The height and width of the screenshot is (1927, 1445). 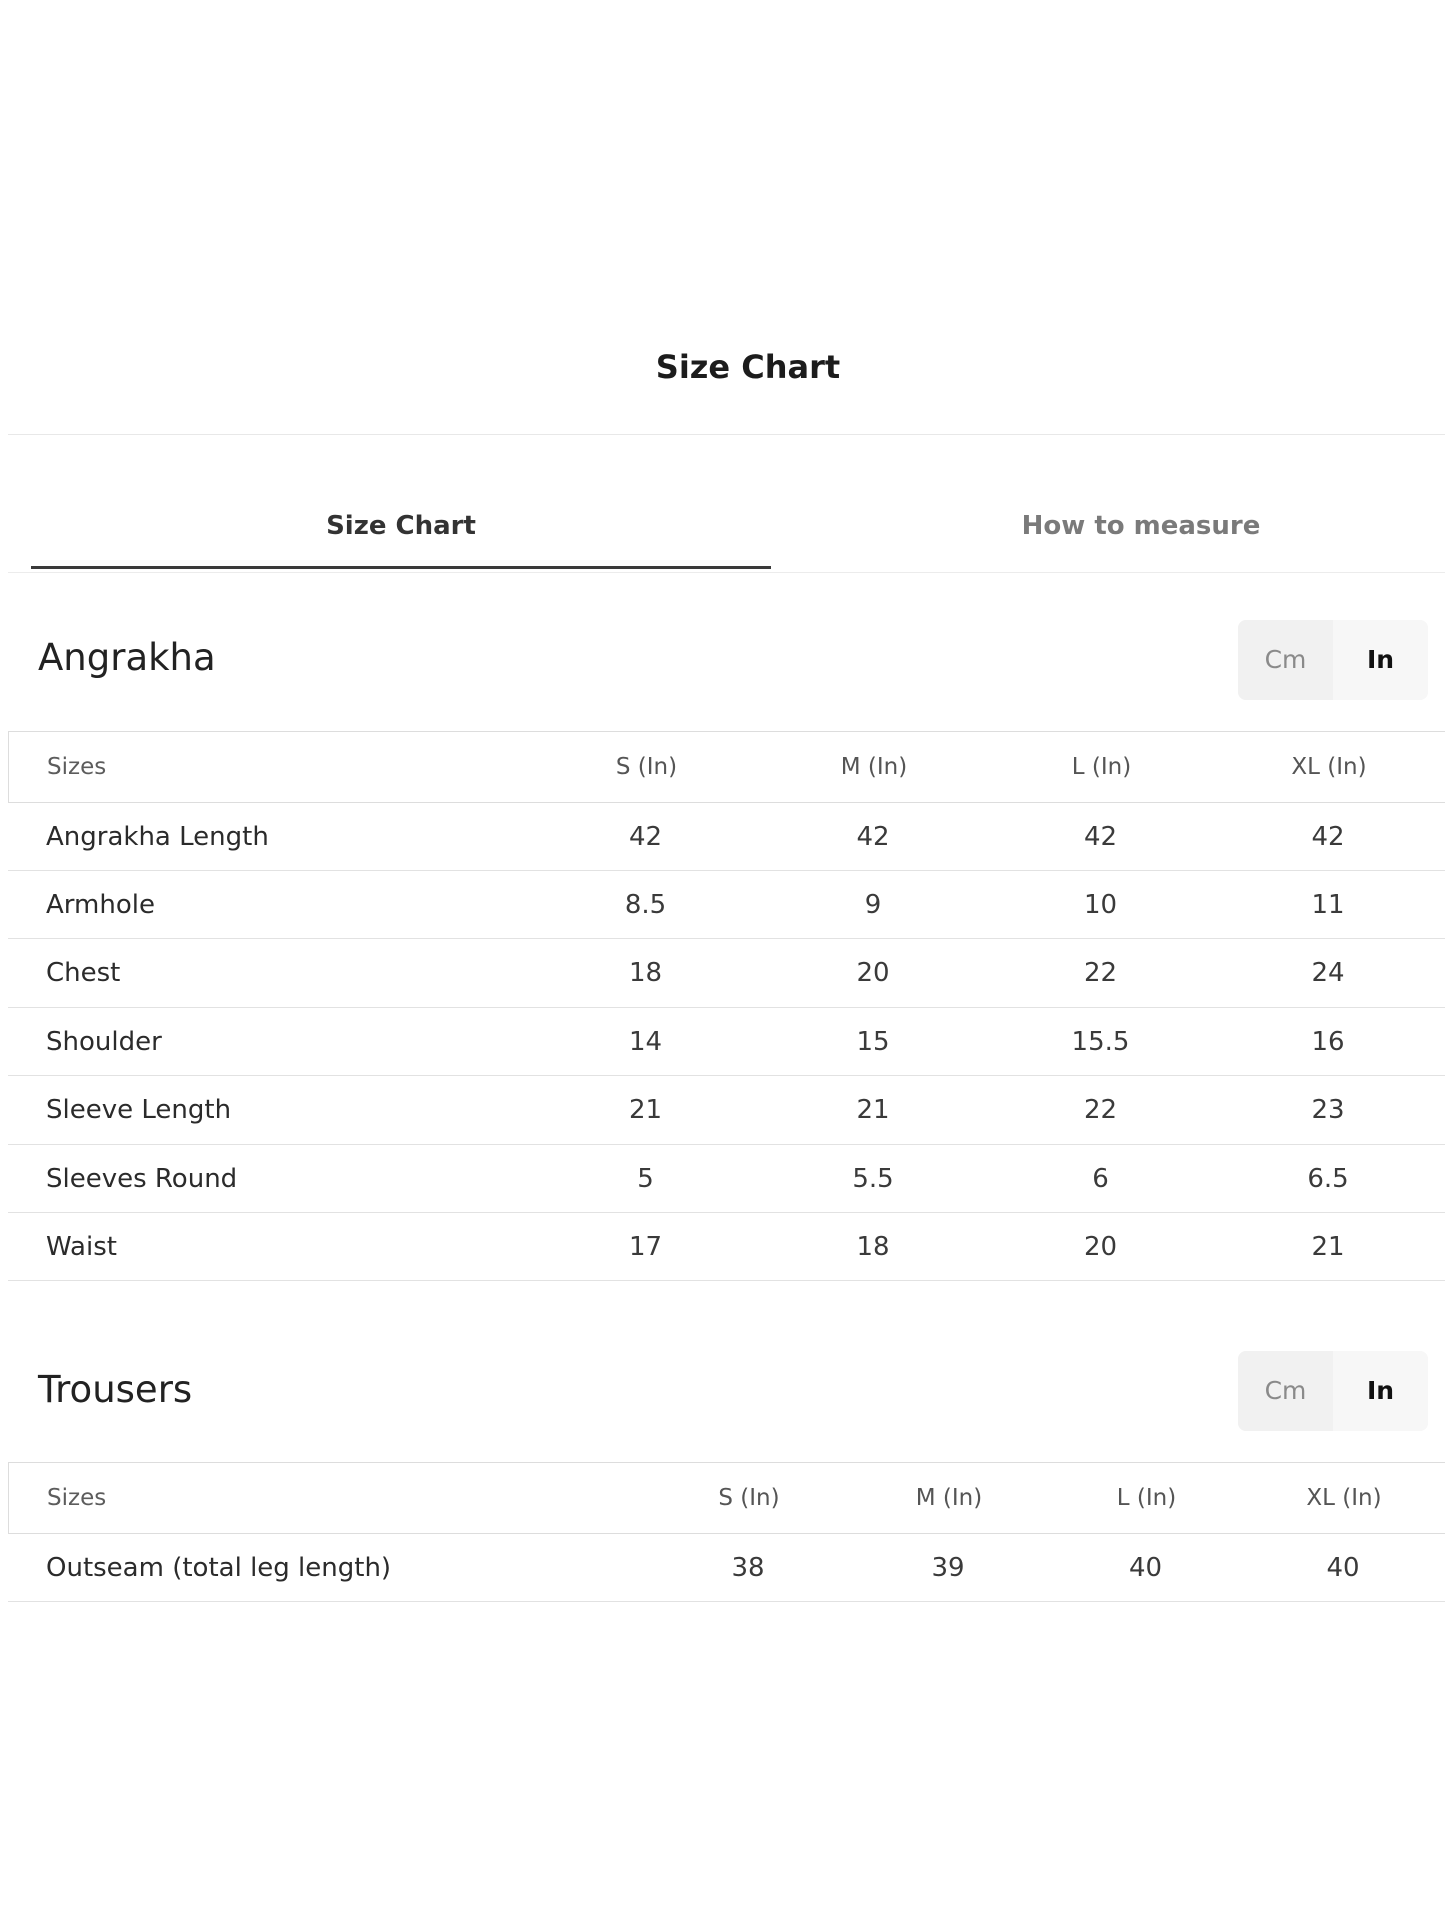 I want to click on tab-bar: Size Chart How to measure, so click(x=722, y=531).